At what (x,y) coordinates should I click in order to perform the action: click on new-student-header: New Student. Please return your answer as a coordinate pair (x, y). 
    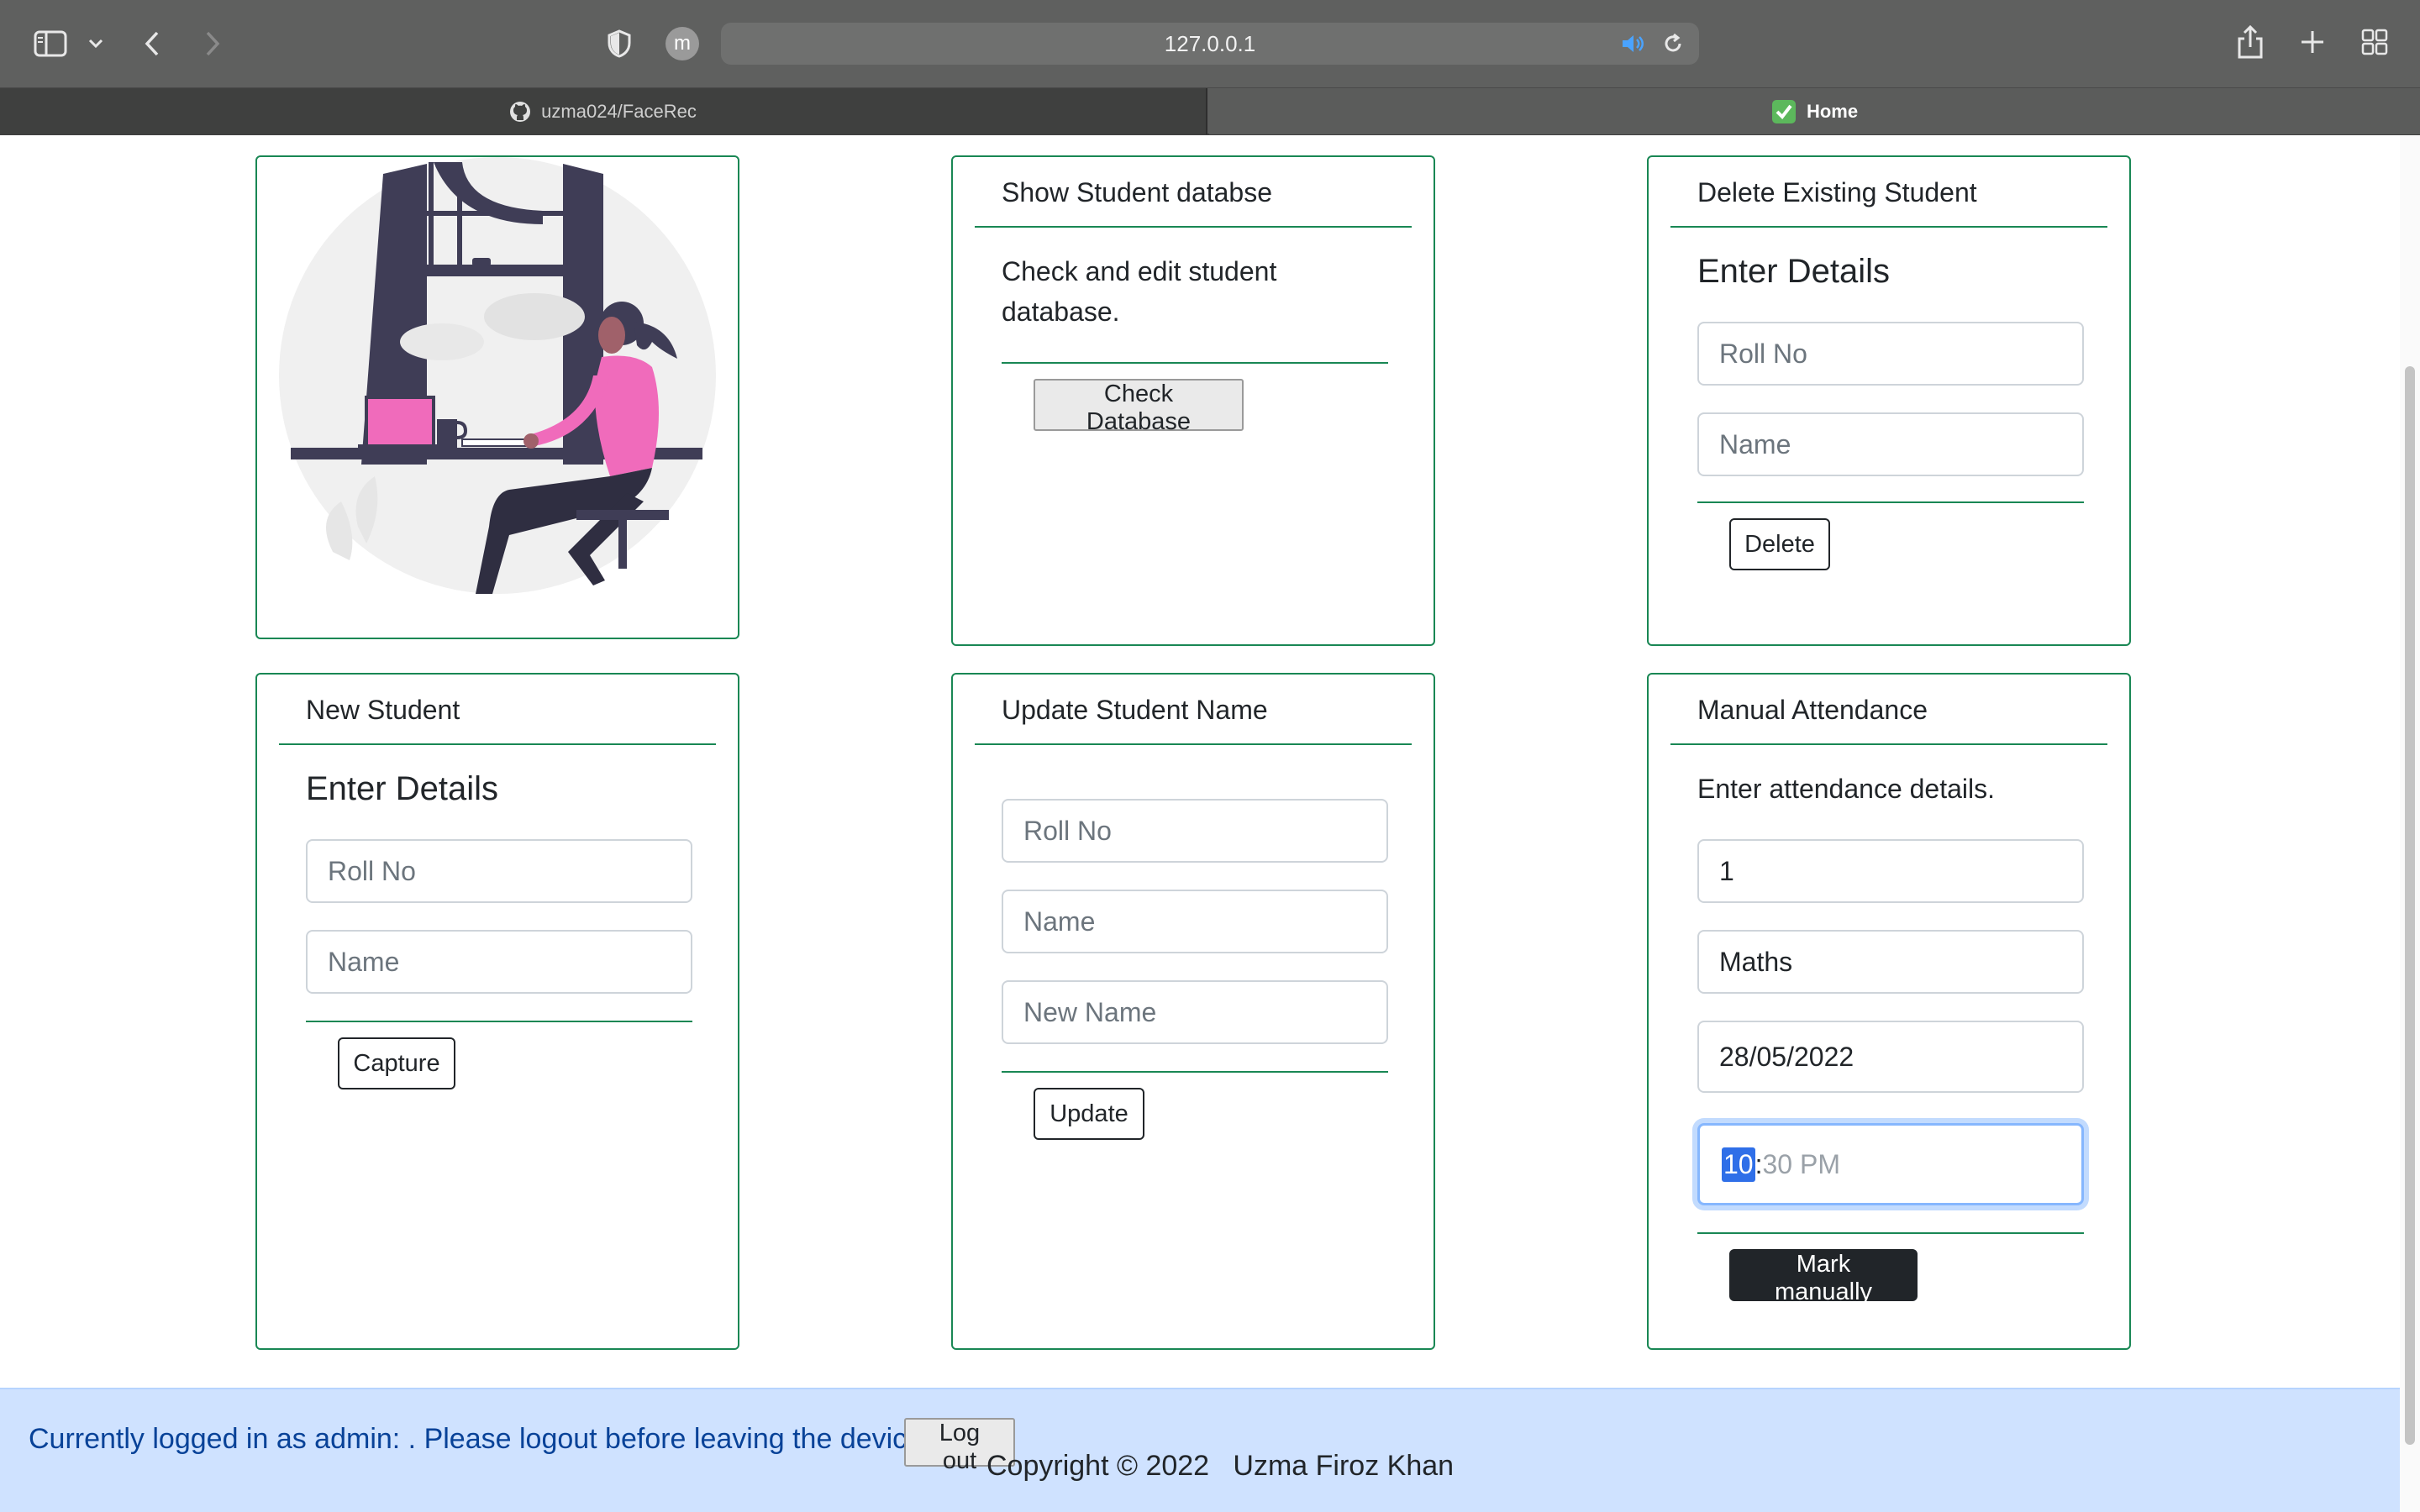
    Looking at the image, I should click on (497, 710).